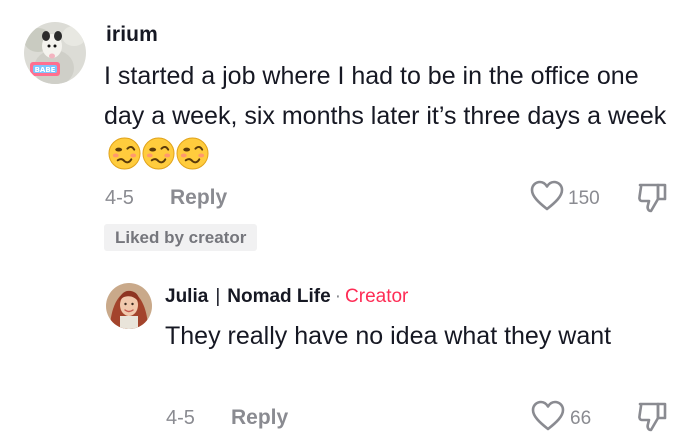 The width and height of the screenshot is (700, 444). What do you see at coordinates (132, 35) in the screenshot?
I see `commenter-username: irium` at bounding box center [132, 35].